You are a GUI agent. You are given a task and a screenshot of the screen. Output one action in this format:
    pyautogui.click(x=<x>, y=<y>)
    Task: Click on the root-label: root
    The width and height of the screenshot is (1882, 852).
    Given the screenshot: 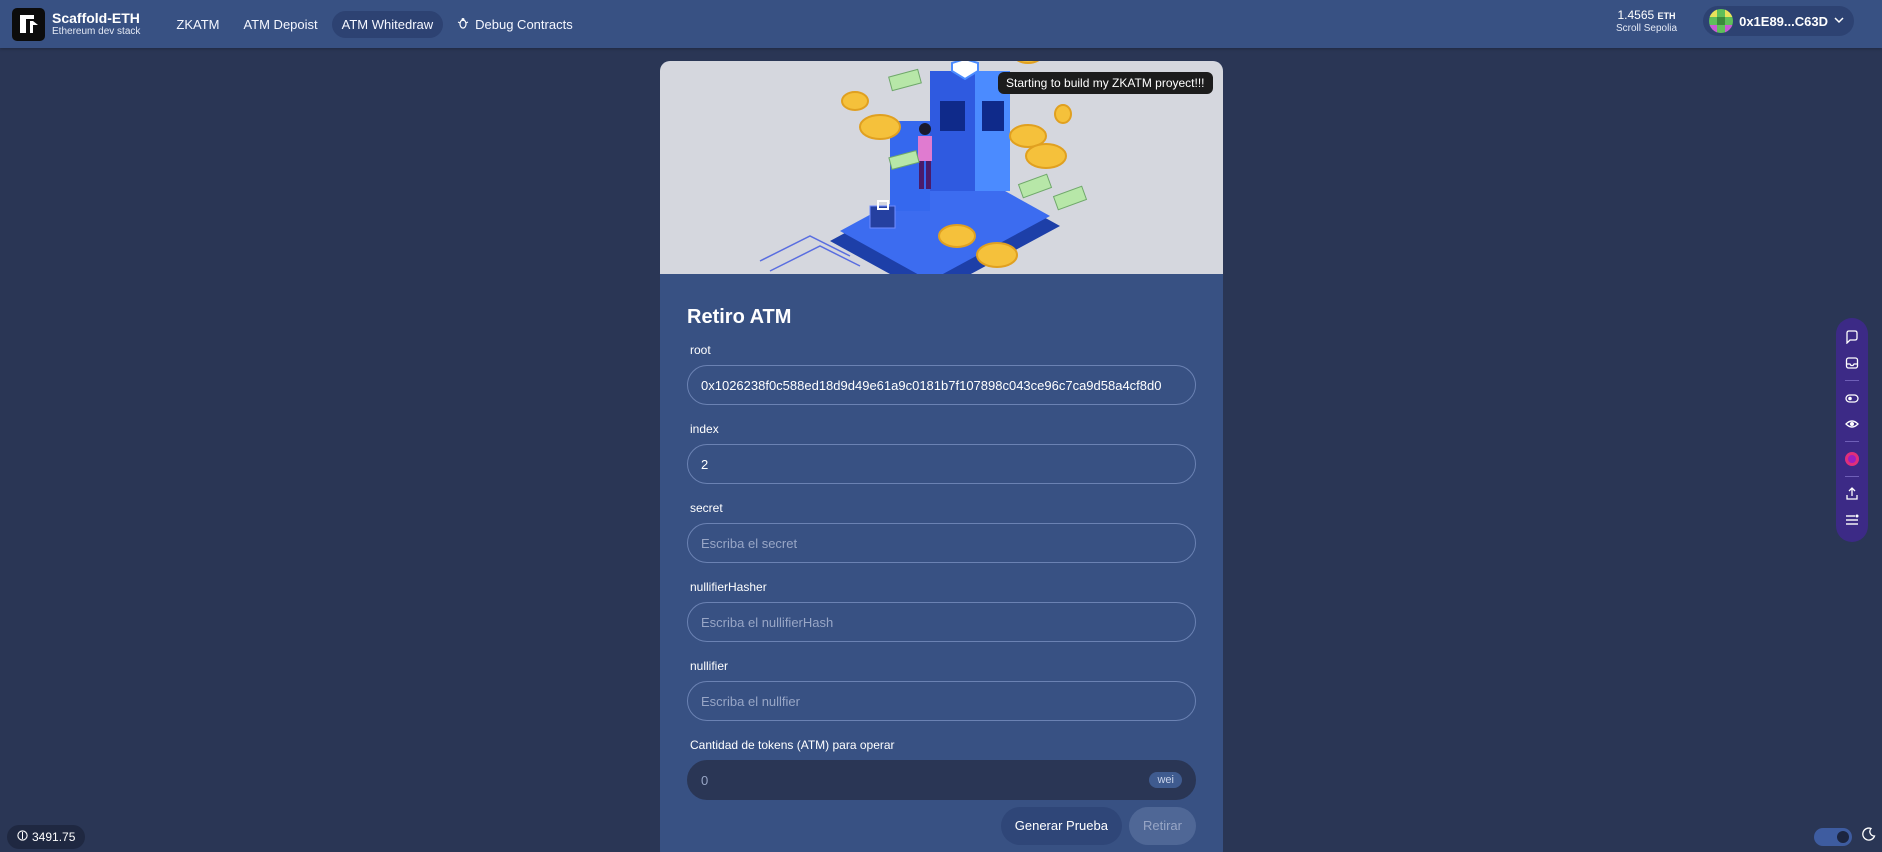 What is the action you would take?
    pyautogui.click(x=700, y=350)
    